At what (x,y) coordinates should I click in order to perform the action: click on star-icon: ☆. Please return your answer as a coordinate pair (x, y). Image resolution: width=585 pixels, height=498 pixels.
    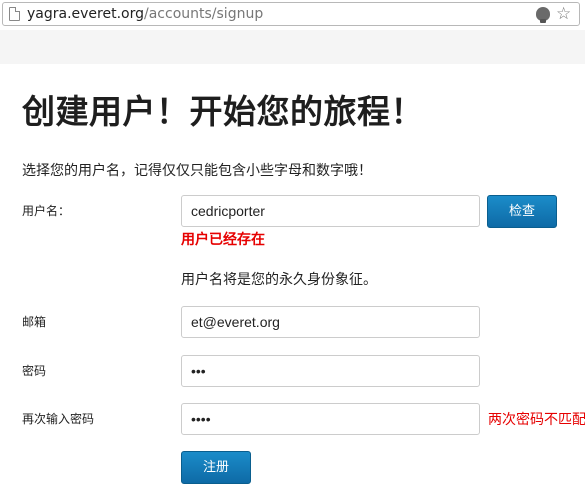
    Looking at the image, I should click on (563, 14).